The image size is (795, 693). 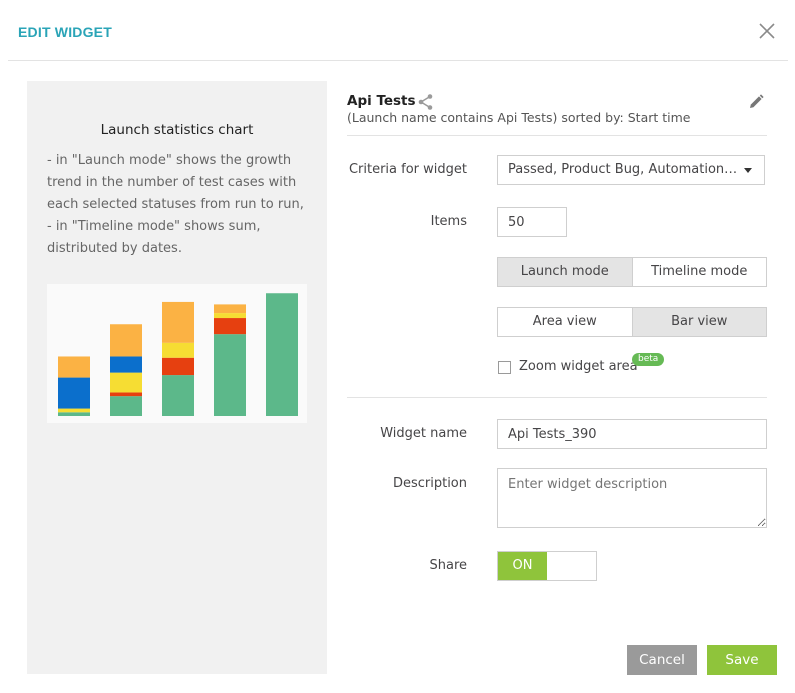 What do you see at coordinates (532, 222) in the screenshot?
I see `items-input` at bounding box center [532, 222].